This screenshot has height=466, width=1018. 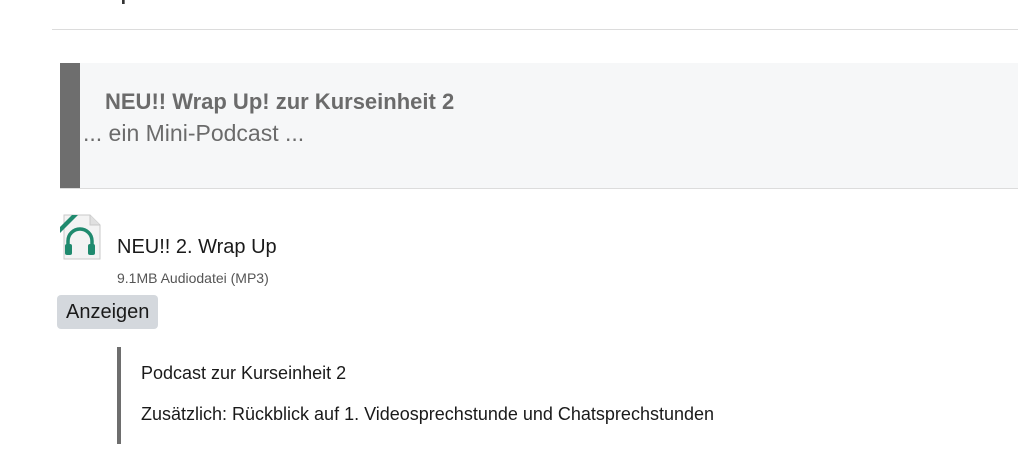 I want to click on show-button: Anzeigen, so click(x=108, y=312).